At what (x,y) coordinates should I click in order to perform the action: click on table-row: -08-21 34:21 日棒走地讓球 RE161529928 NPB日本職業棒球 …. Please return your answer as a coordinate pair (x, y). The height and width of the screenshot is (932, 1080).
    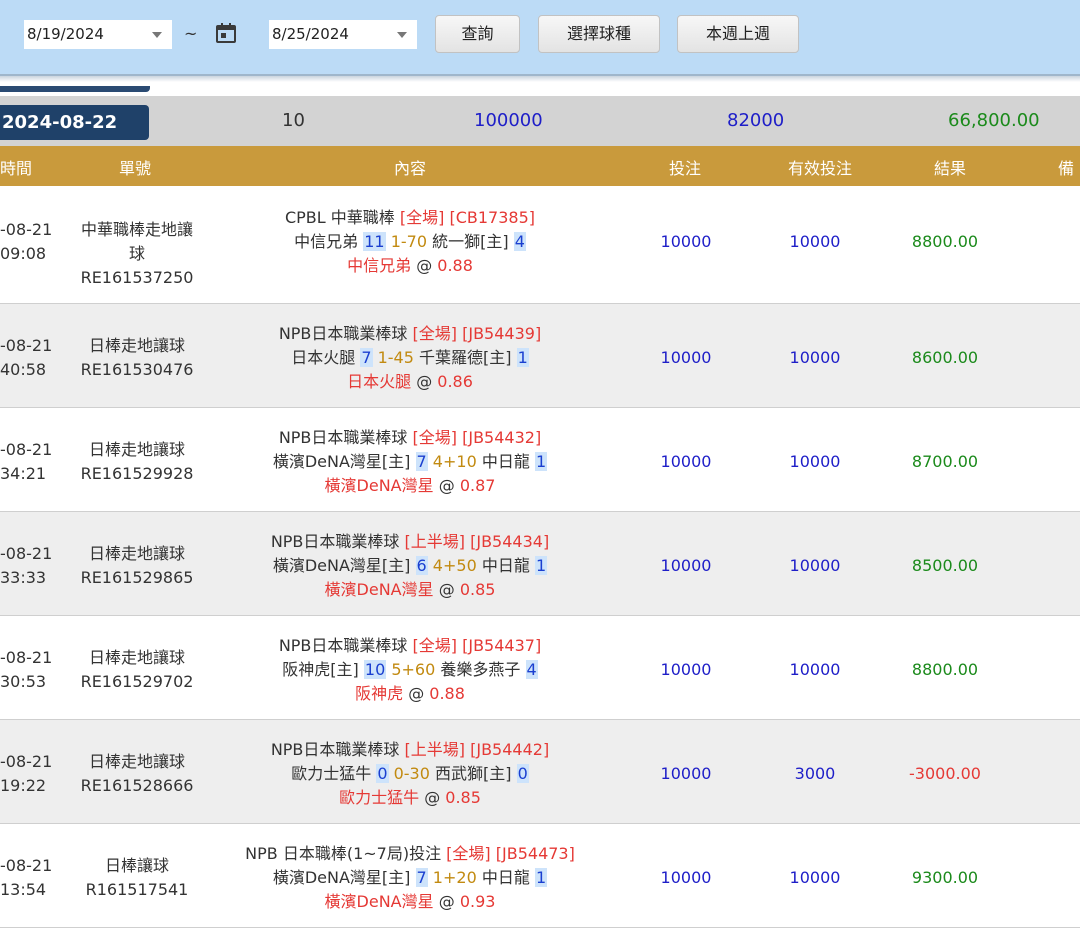
    Looking at the image, I should click on (540, 460).